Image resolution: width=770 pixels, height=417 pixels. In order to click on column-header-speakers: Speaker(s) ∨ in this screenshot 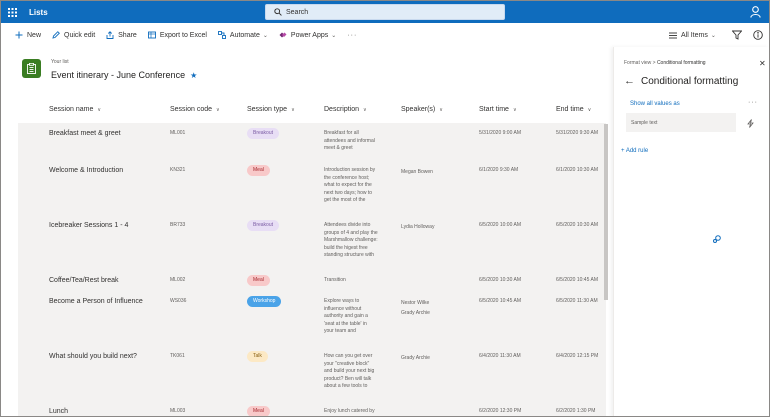, I will do `click(422, 109)`.